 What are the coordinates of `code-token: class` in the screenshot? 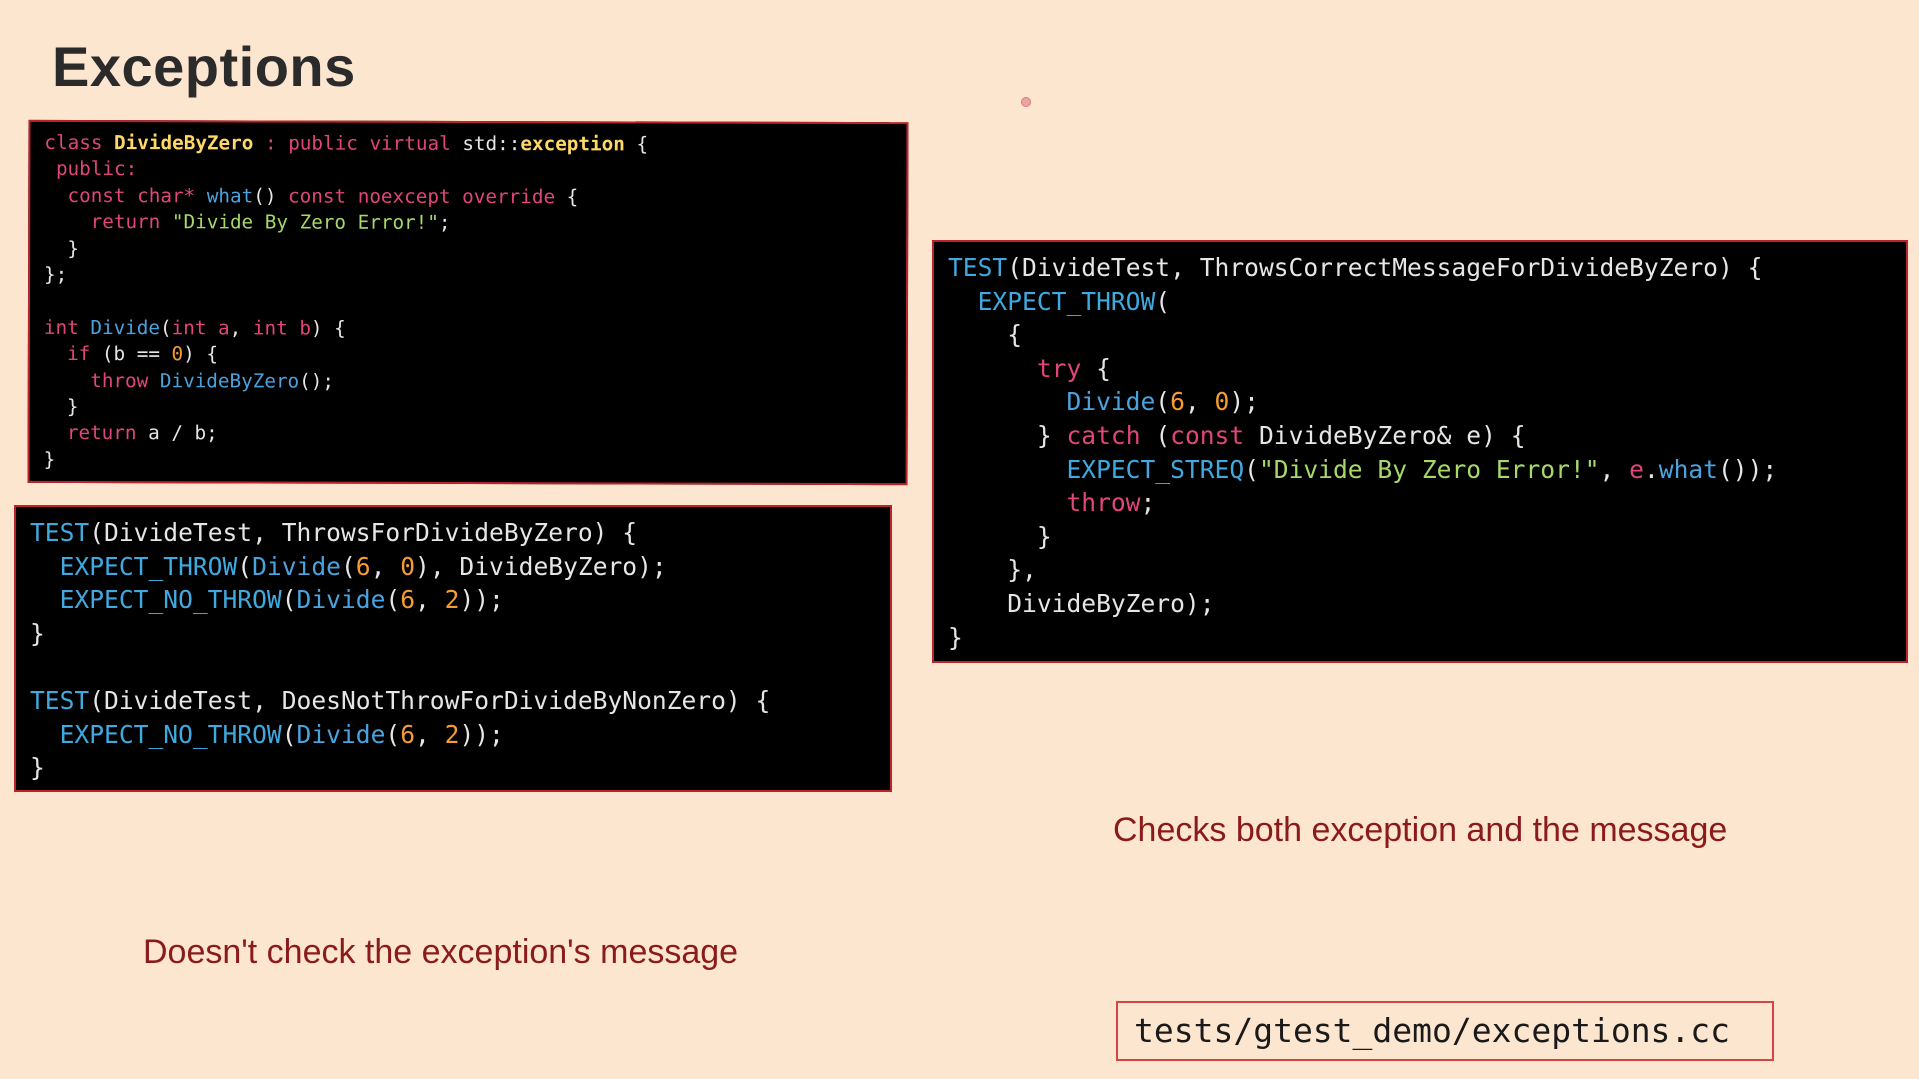 It's located at (79, 142).